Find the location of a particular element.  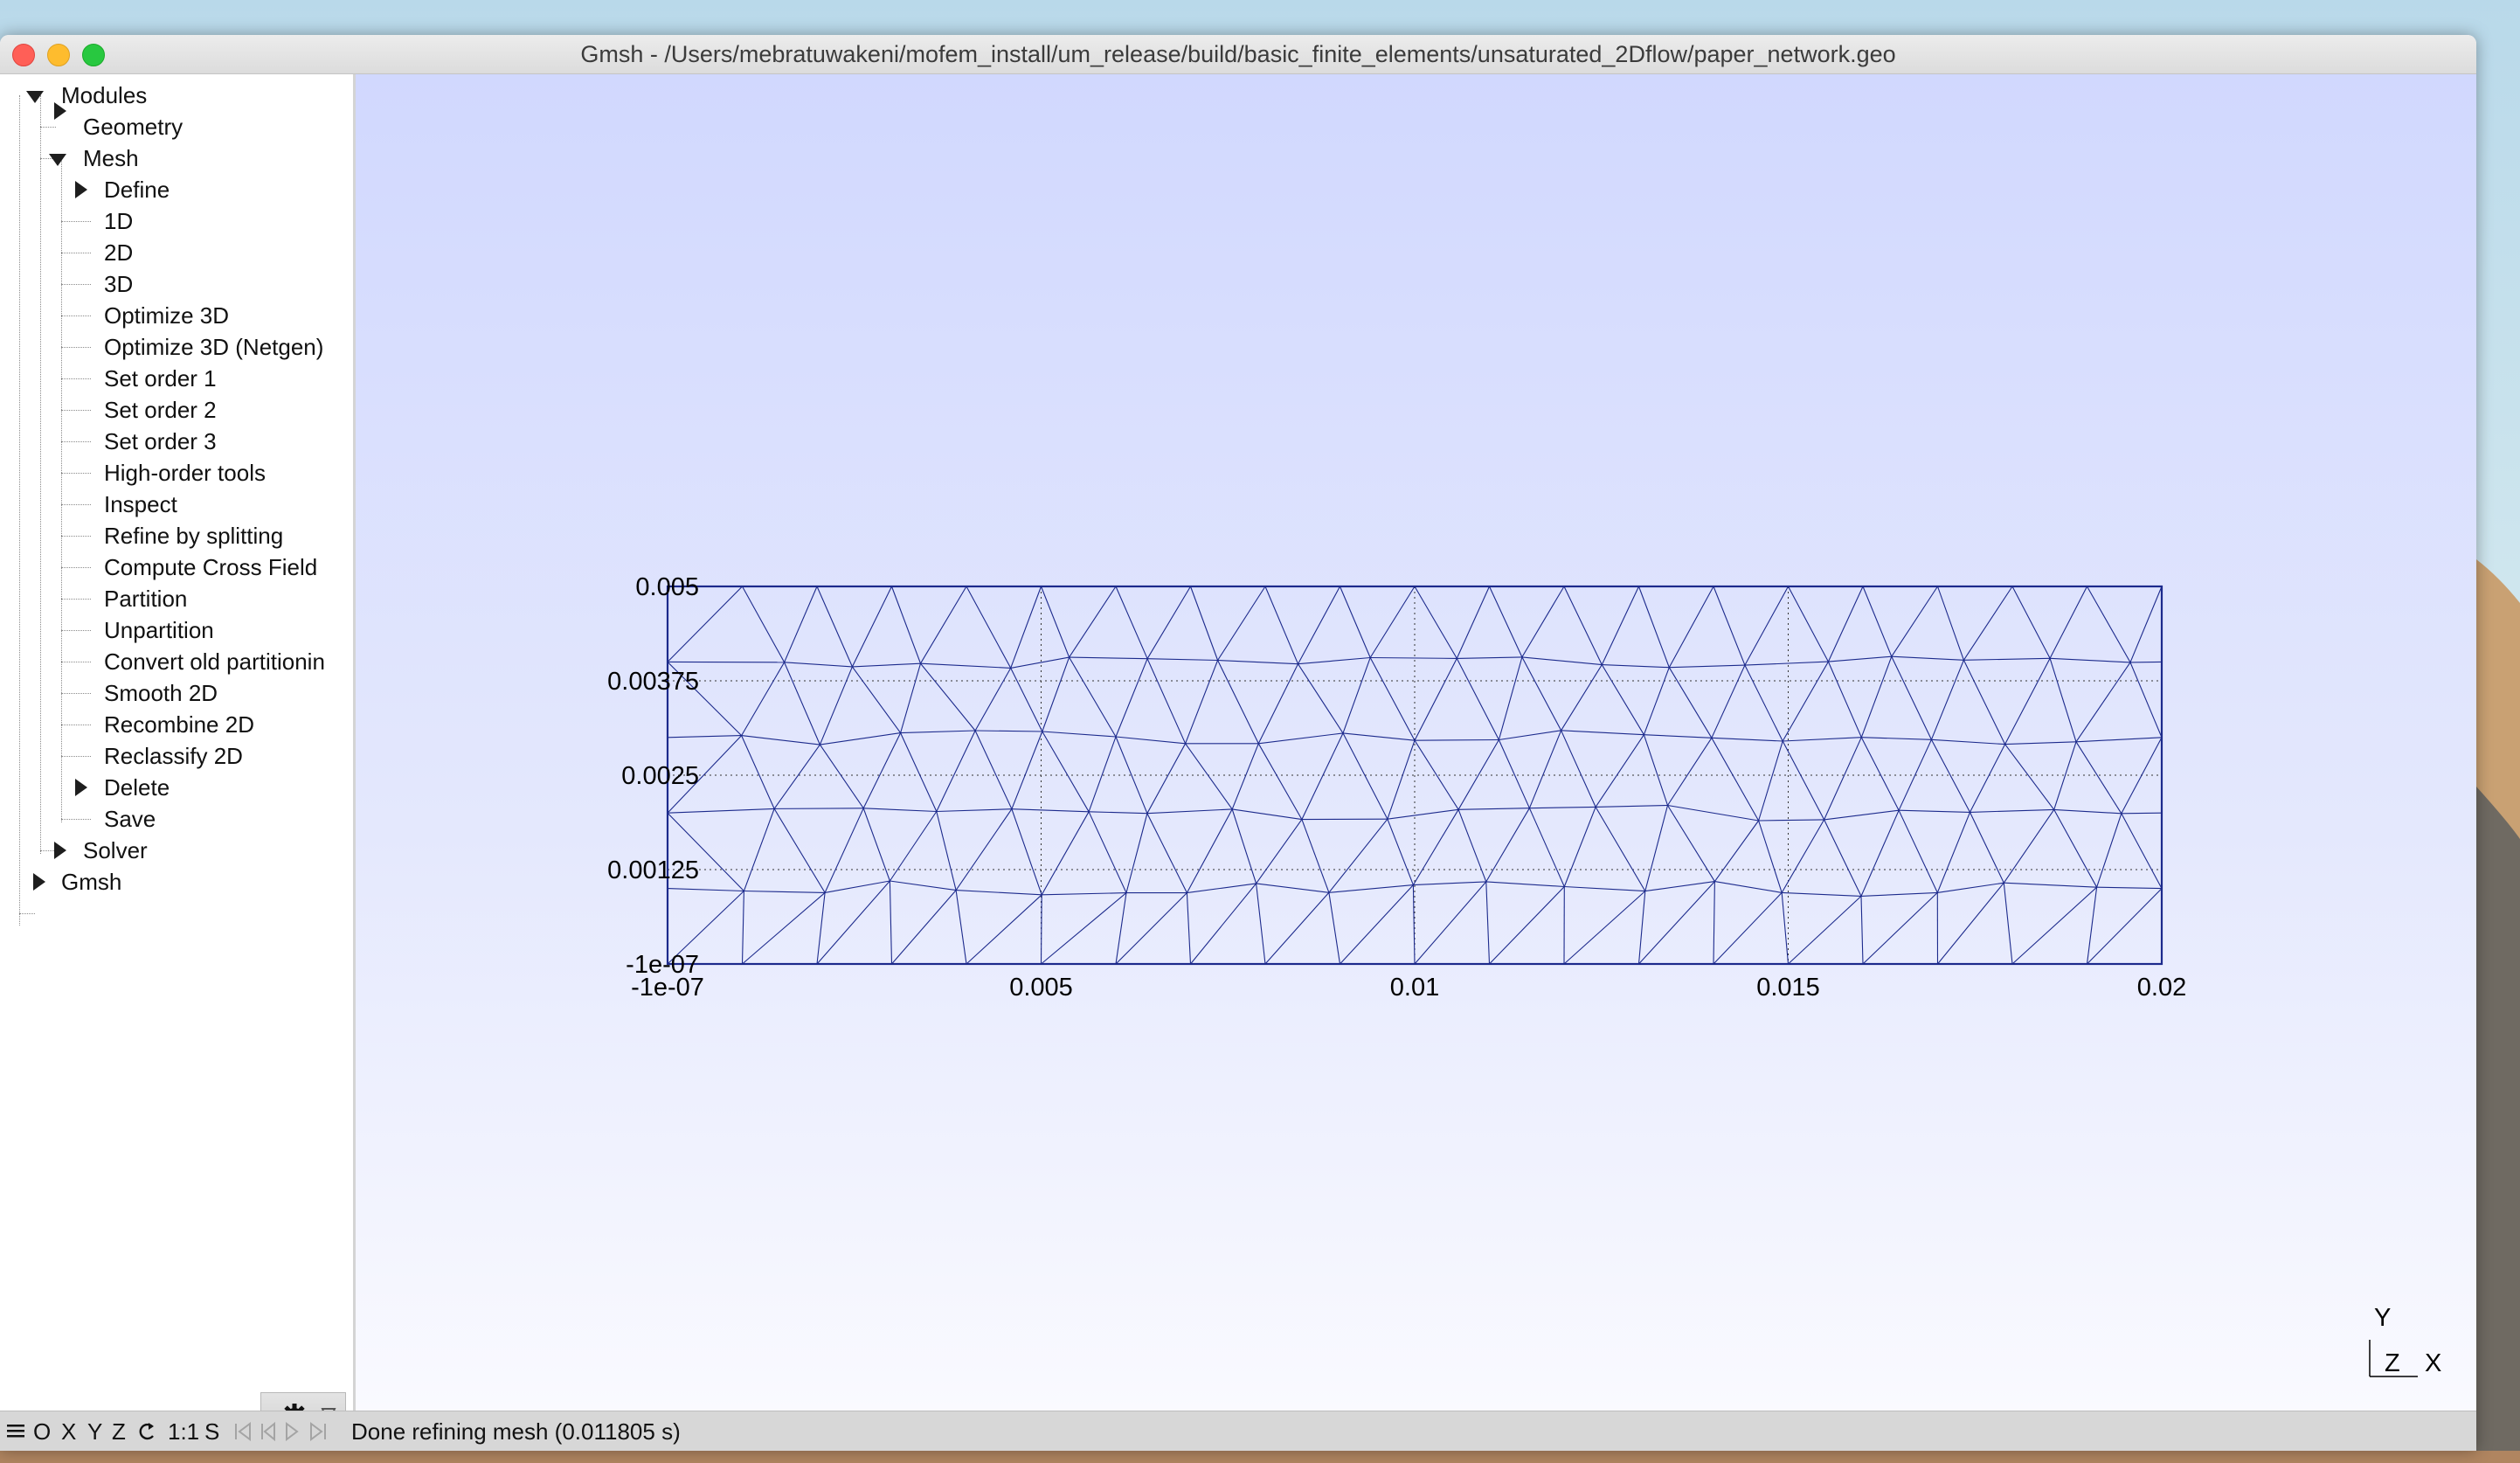

tree-item-mesh: Mesh is located at coordinates (111, 158).